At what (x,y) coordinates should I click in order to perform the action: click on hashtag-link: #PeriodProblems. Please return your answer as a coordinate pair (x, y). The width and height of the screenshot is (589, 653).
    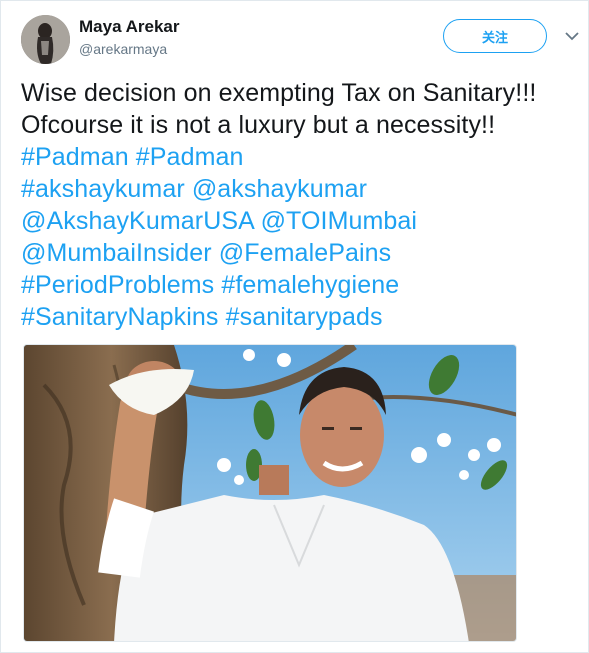
    Looking at the image, I should click on (117, 285).